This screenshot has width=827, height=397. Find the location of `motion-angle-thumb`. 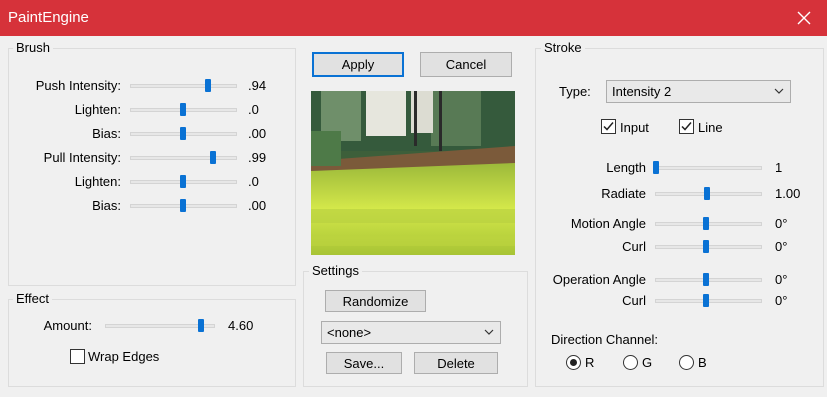

motion-angle-thumb is located at coordinates (706, 223).